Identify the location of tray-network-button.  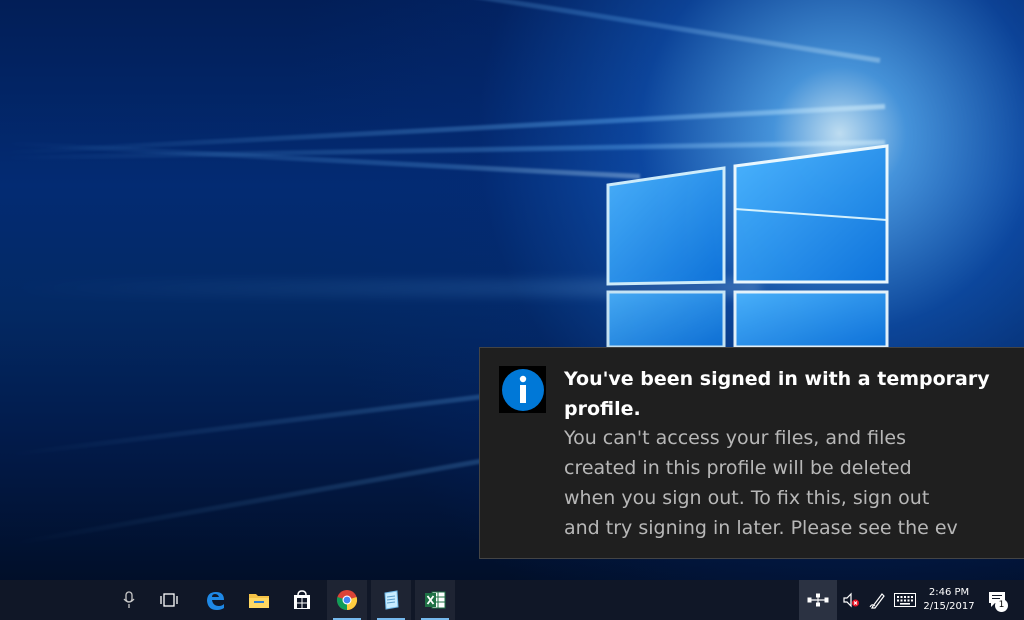
(818, 600).